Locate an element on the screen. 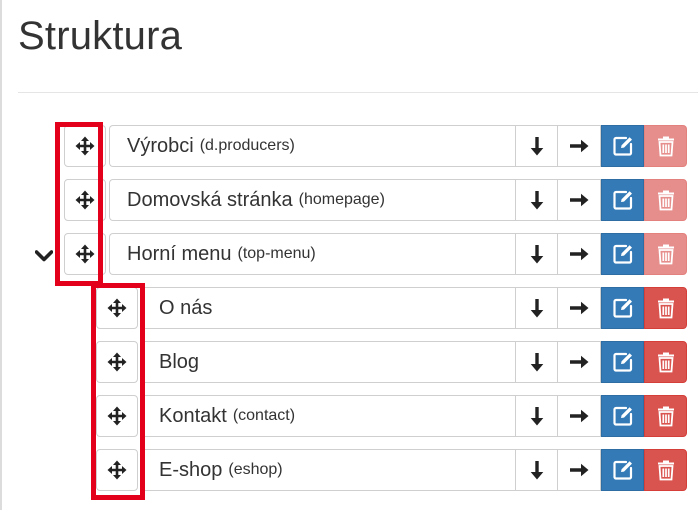 The width and height of the screenshot is (698, 510). list-item: Horní menu (top-menu) is located at coordinates (375, 255).